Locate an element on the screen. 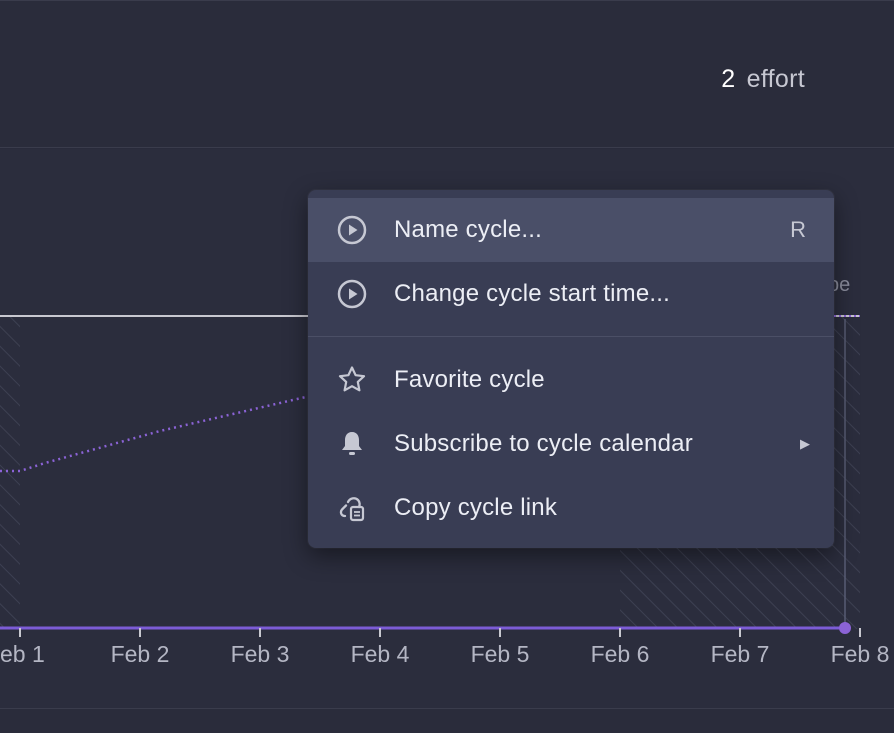  footer-bar is located at coordinates (447, 720).